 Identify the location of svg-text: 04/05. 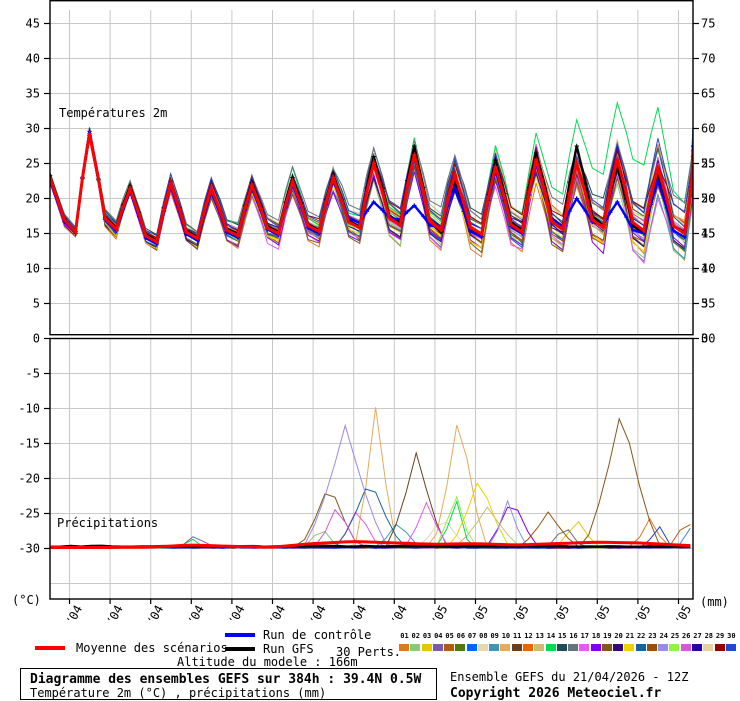
(557, 611).